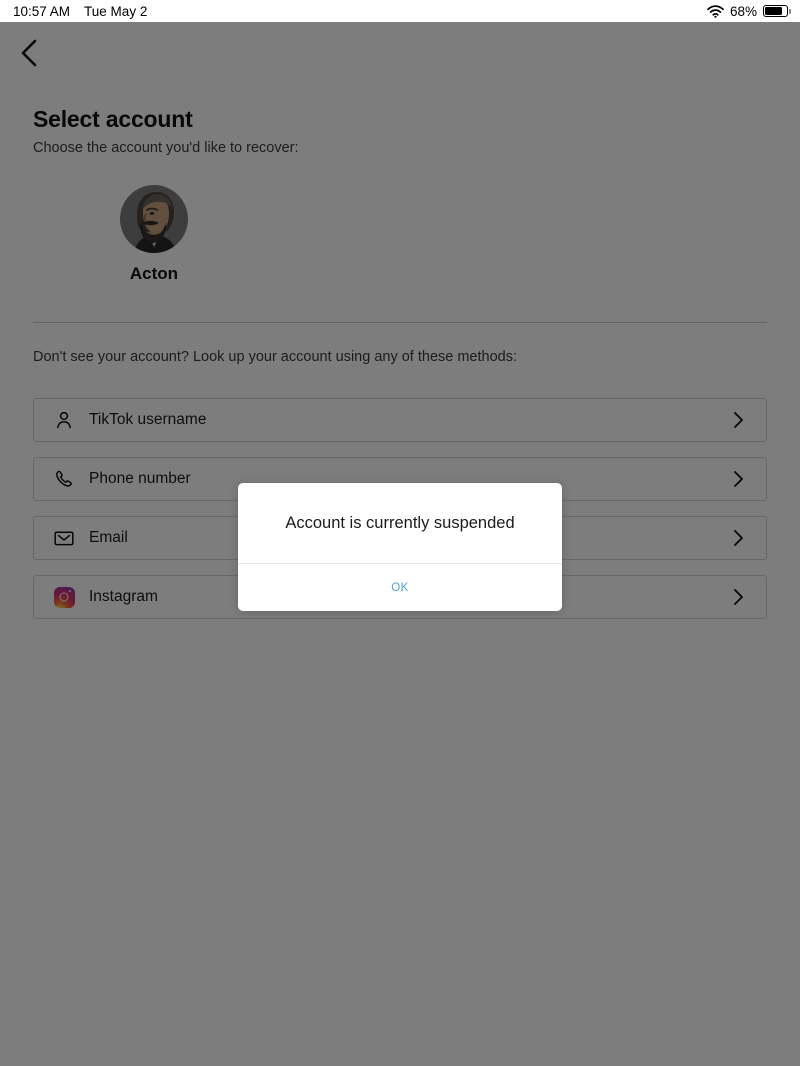 This screenshot has width=800, height=1066. I want to click on dialog-message: Account is currently suspended, so click(400, 523).